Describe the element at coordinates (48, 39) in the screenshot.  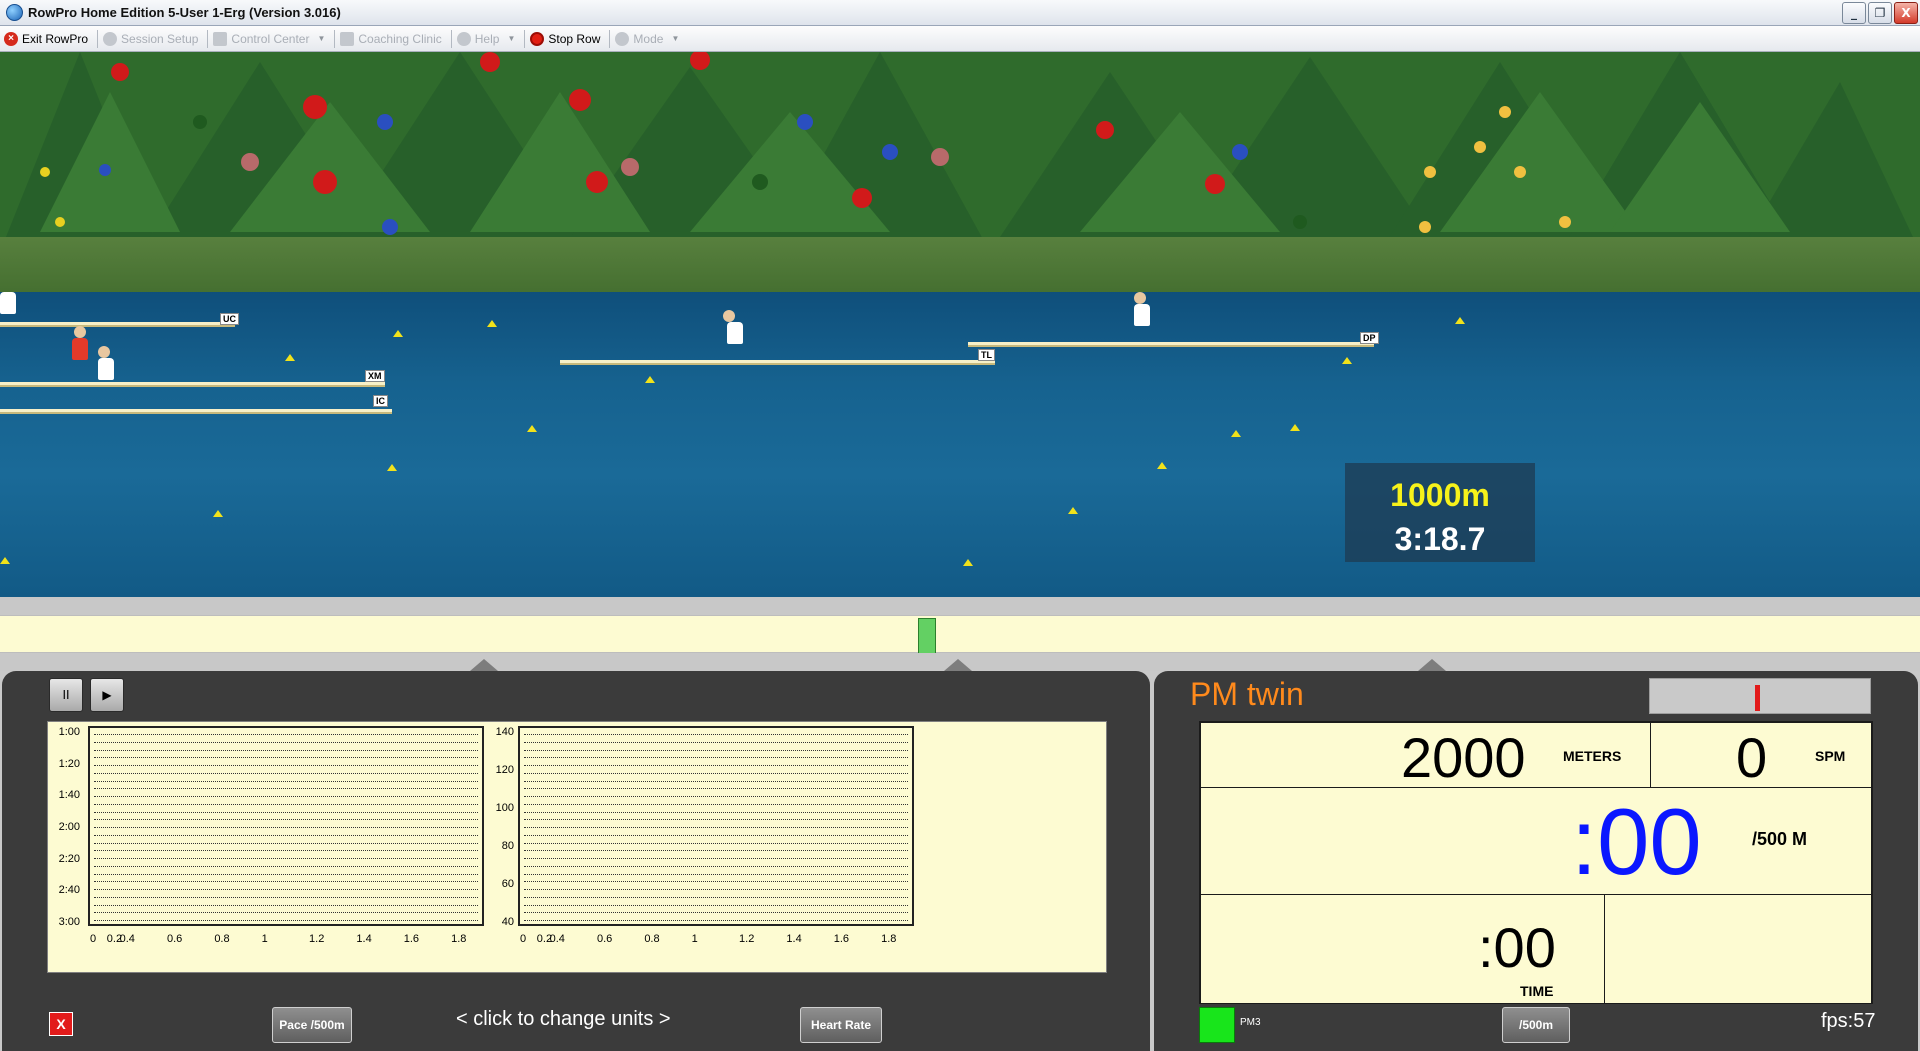
I see `exit-rowpro-button: × Exit RowPro` at that location.